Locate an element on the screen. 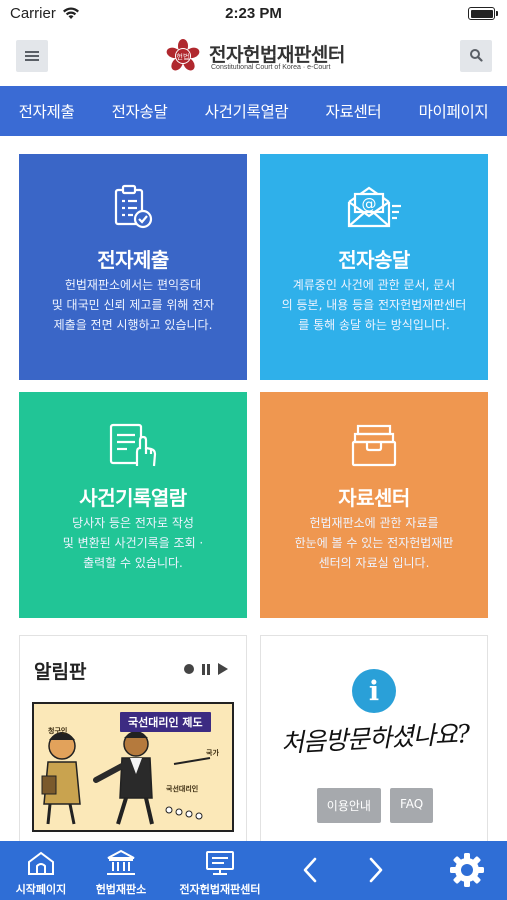 The width and height of the screenshot is (507, 900). banner-label-public-defender: 국선대리인 is located at coordinates (182, 789).